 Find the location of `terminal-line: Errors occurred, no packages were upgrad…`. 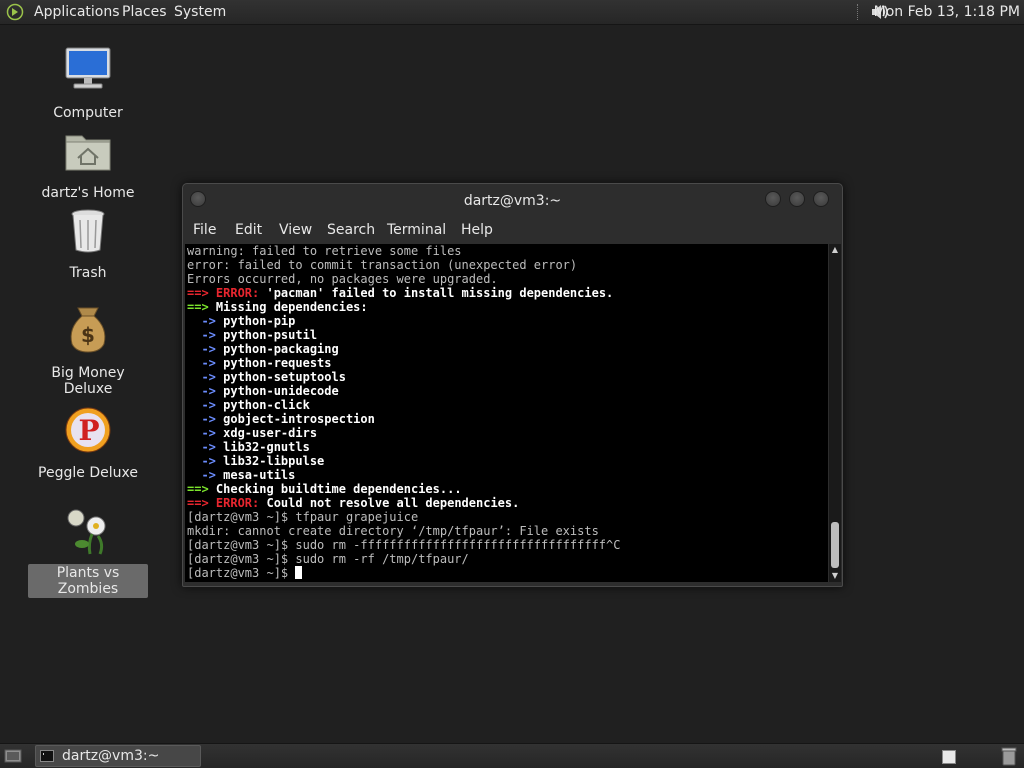

terminal-line: Errors occurred, no packages were upgrad… is located at coordinates (506, 279).